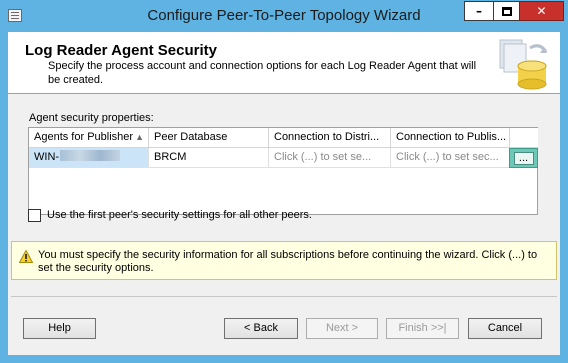 This screenshot has width=568, height=363. What do you see at coordinates (342, 328) in the screenshot?
I see `next-button: Next >` at bounding box center [342, 328].